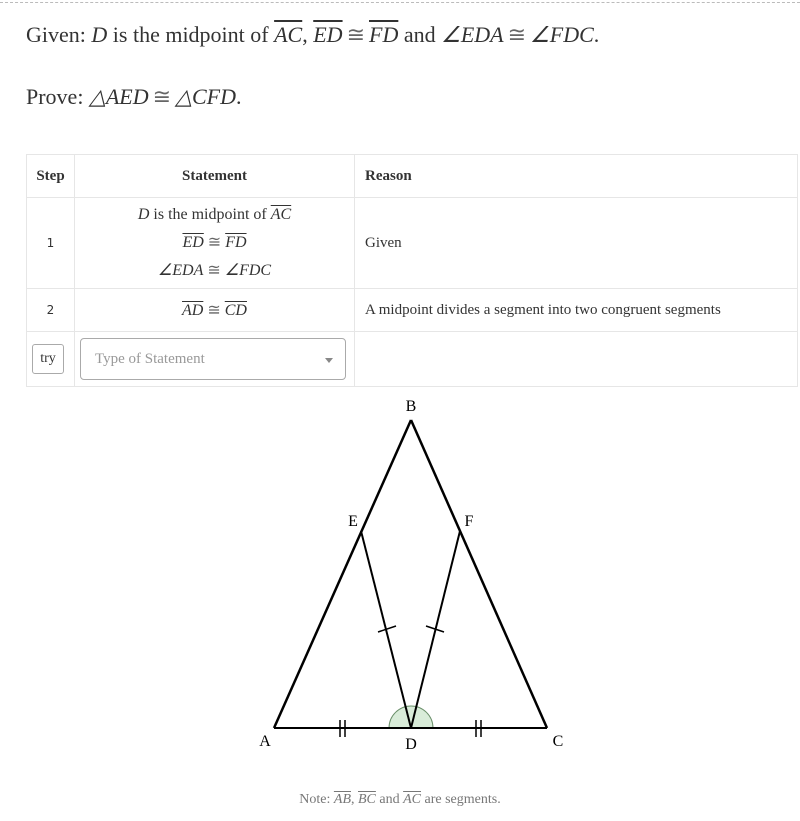 This screenshot has height=821, width=800. What do you see at coordinates (353, 521) in the screenshot?
I see `label-e: E` at bounding box center [353, 521].